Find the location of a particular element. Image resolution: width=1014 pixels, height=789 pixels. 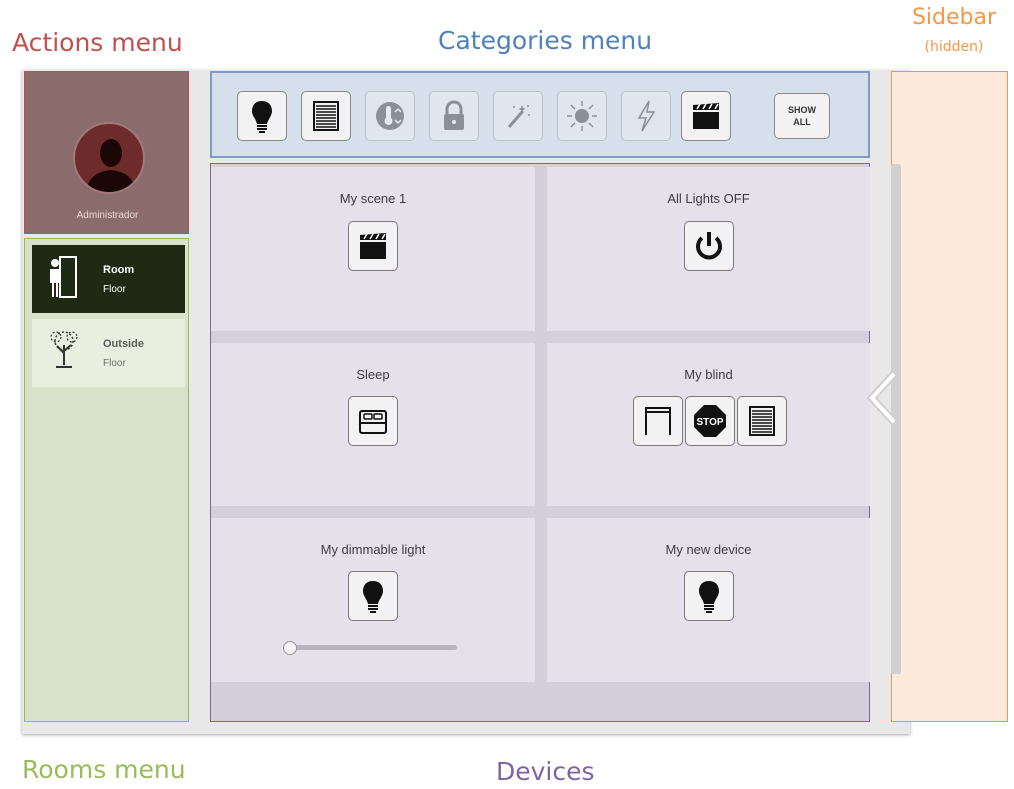

sidebar-panel is located at coordinates (949, 396).